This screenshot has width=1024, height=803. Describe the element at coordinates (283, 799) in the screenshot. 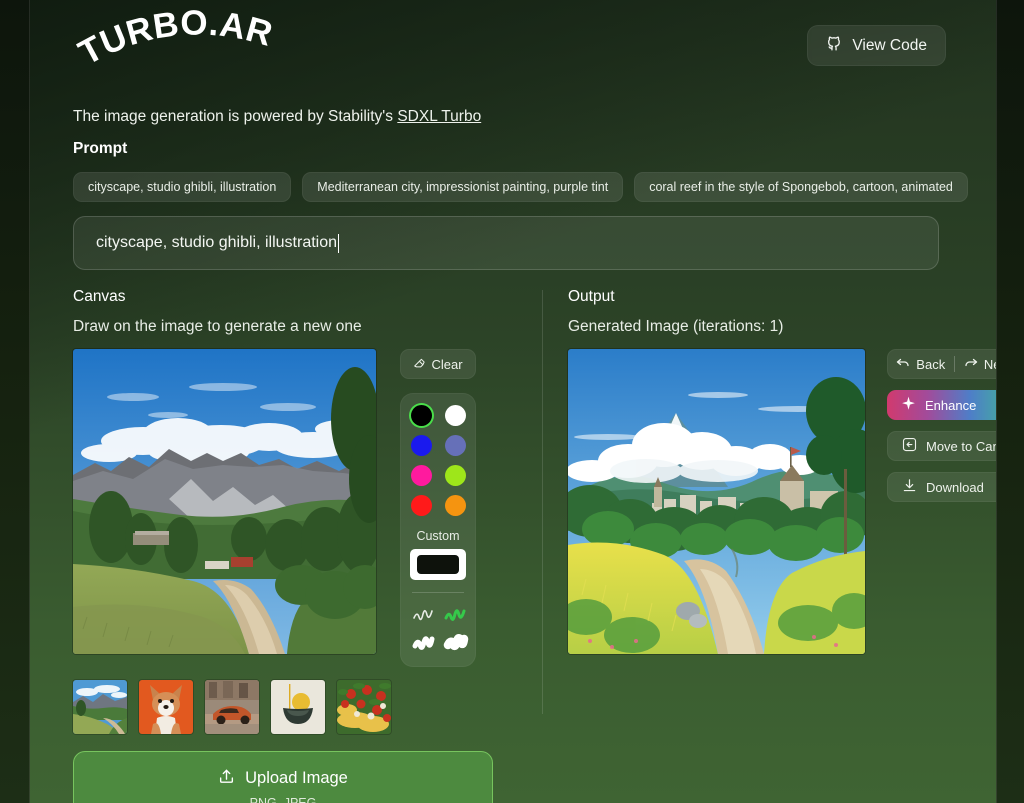

I see `upload-formats: PNG, JPEG` at that location.